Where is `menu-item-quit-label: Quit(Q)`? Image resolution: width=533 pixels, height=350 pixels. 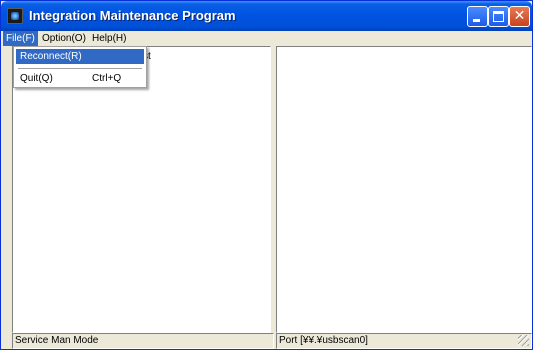
menu-item-quit-label: Quit(Q) is located at coordinates (36, 78).